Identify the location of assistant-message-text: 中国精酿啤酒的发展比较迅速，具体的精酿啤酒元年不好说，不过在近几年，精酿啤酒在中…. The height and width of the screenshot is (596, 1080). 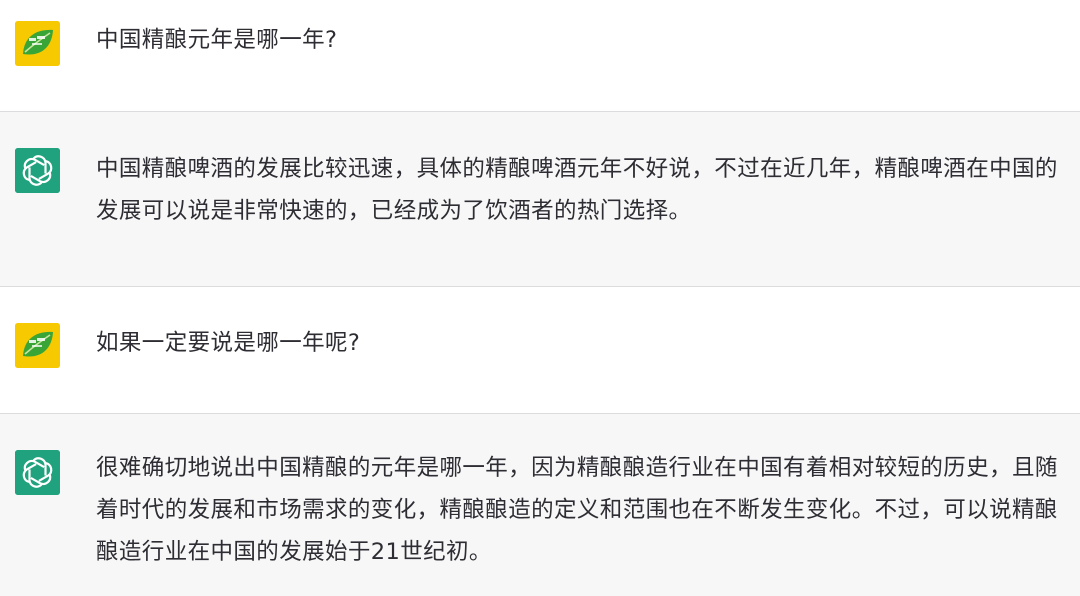
(578, 190).